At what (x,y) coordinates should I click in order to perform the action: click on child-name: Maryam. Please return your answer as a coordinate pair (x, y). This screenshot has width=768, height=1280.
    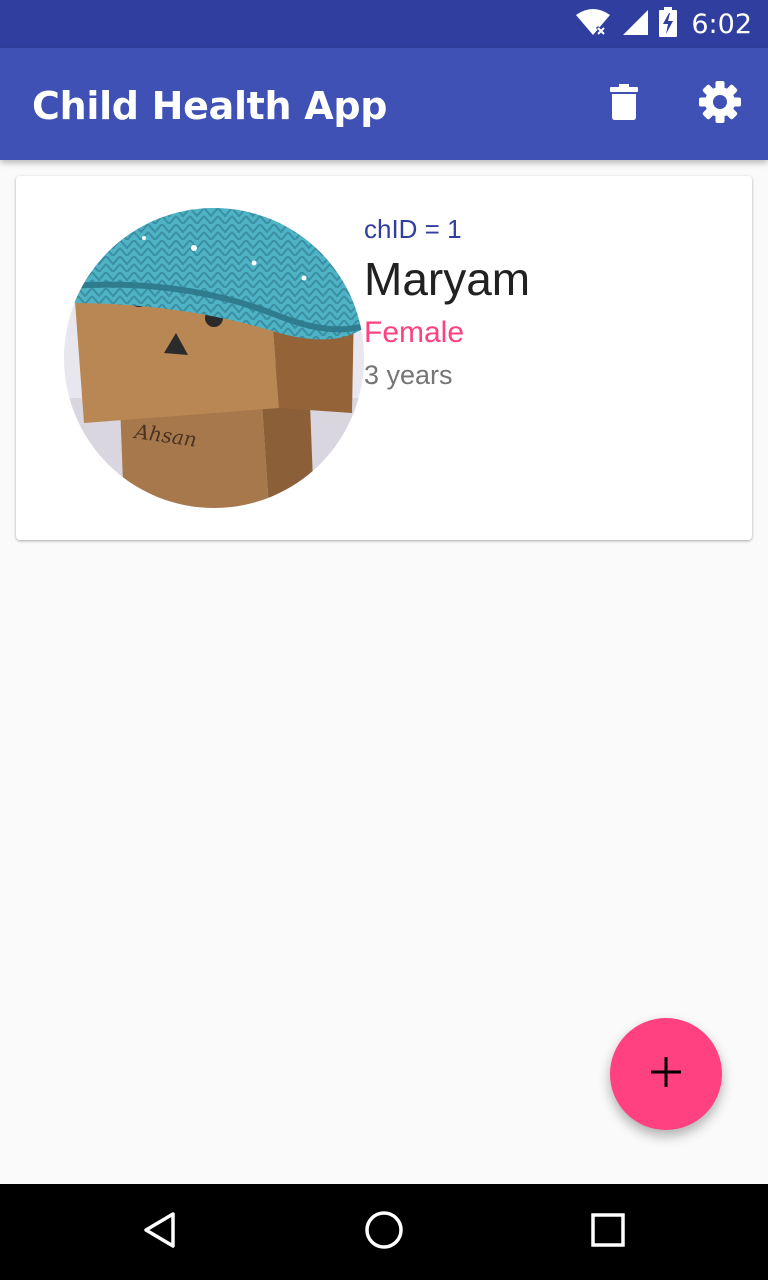
    Looking at the image, I should click on (447, 279).